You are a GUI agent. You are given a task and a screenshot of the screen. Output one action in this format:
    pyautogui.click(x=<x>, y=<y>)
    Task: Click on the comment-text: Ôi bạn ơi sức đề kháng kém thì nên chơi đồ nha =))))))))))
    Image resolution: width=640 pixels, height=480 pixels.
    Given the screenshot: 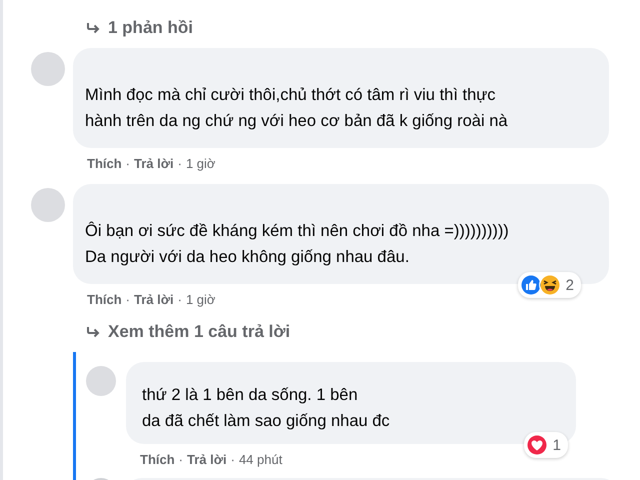 What is the action you would take?
    pyautogui.click(x=297, y=231)
    